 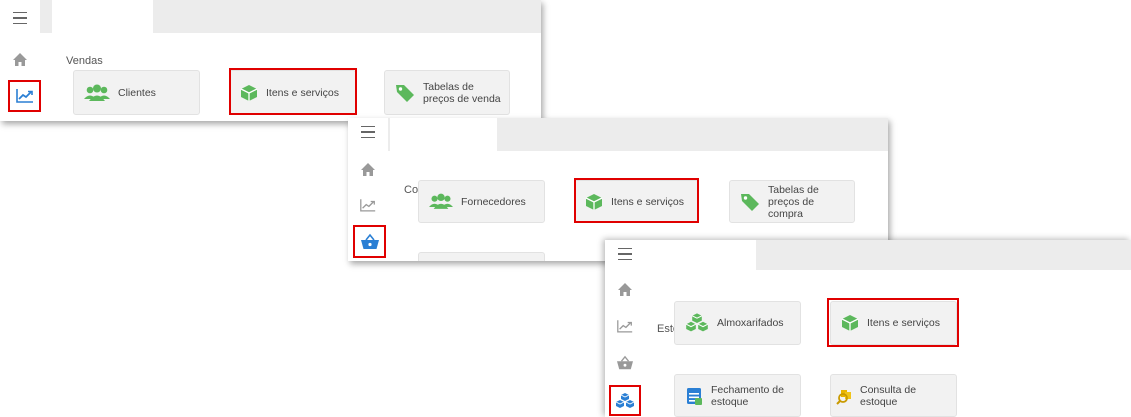 I want to click on card-partial, so click(x=481, y=256).